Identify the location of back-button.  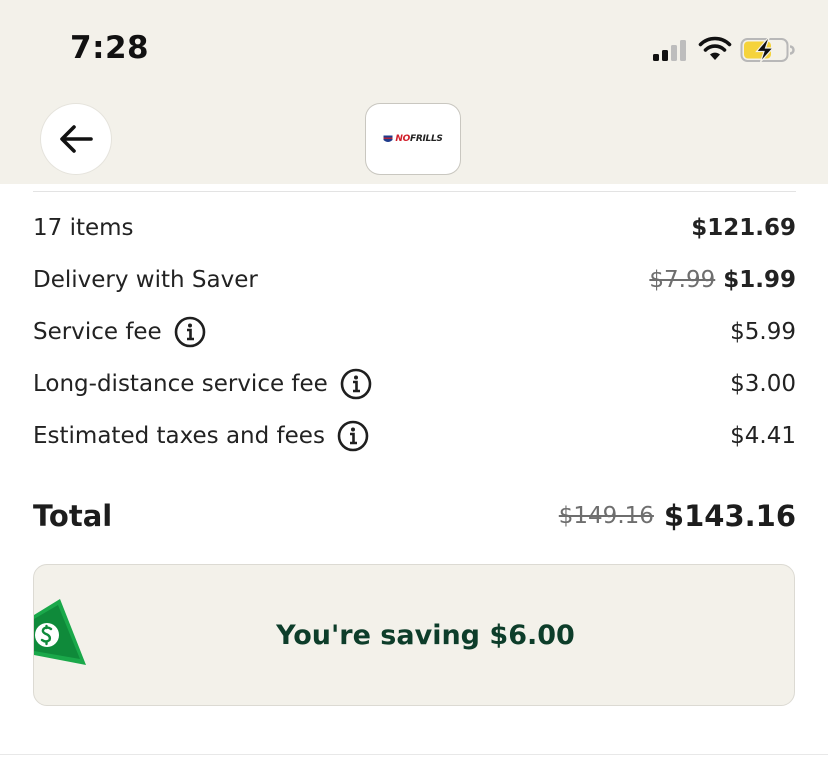
(76, 139).